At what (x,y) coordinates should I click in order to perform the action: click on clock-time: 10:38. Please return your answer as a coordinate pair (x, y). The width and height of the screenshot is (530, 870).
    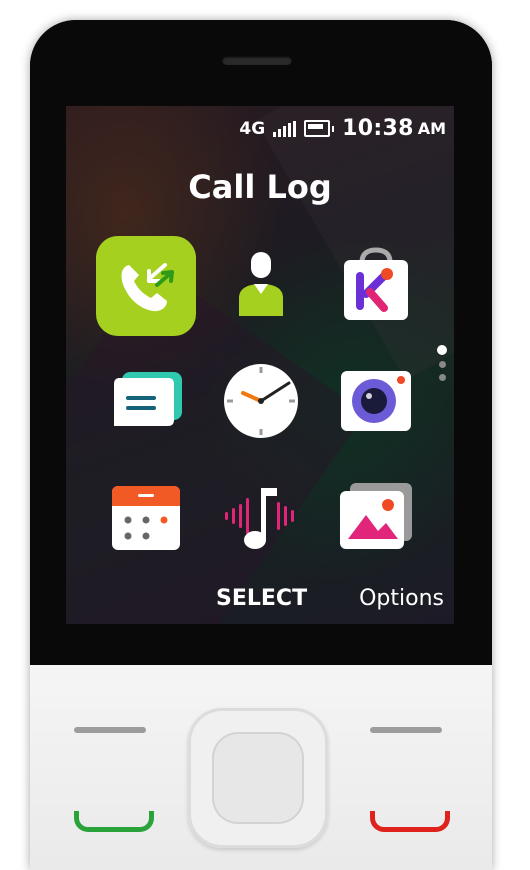
    Looking at the image, I should click on (378, 128).